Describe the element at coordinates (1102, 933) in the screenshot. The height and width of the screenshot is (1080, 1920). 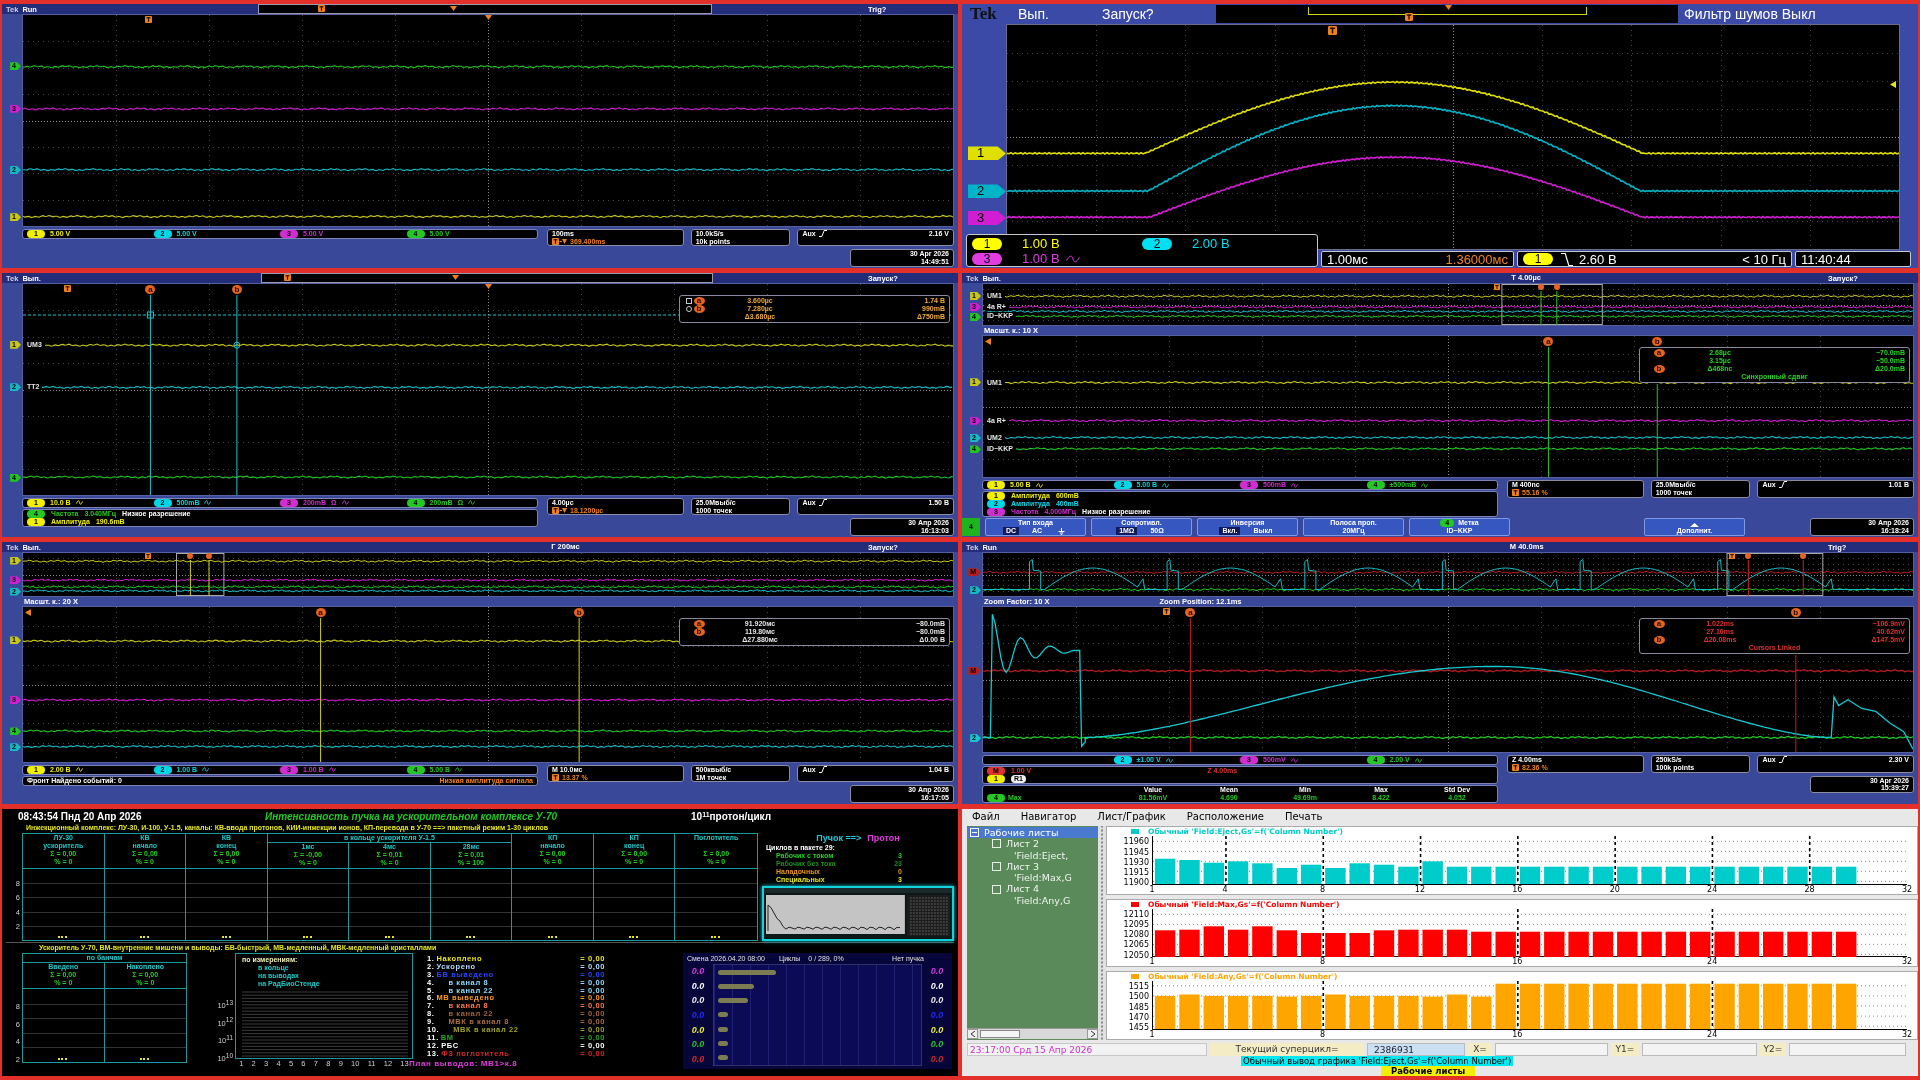
I see `splitter-handle` at that location.